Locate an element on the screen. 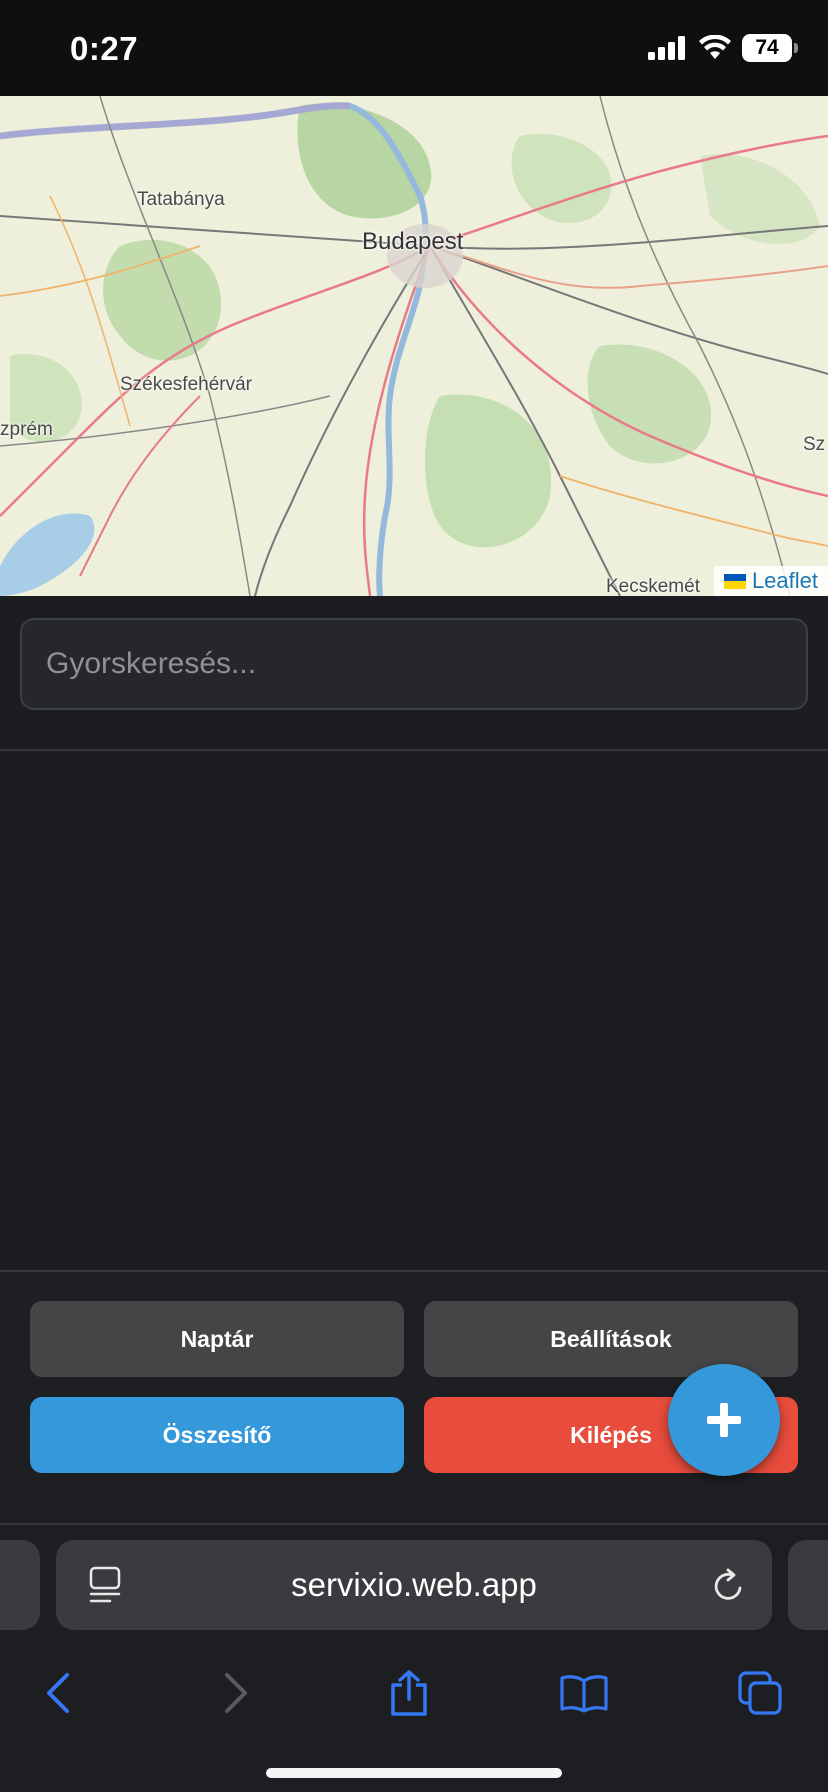 This screenshot has width=828, height=1792. summary-button: Összesítő is located at coordinates (217, 1435).